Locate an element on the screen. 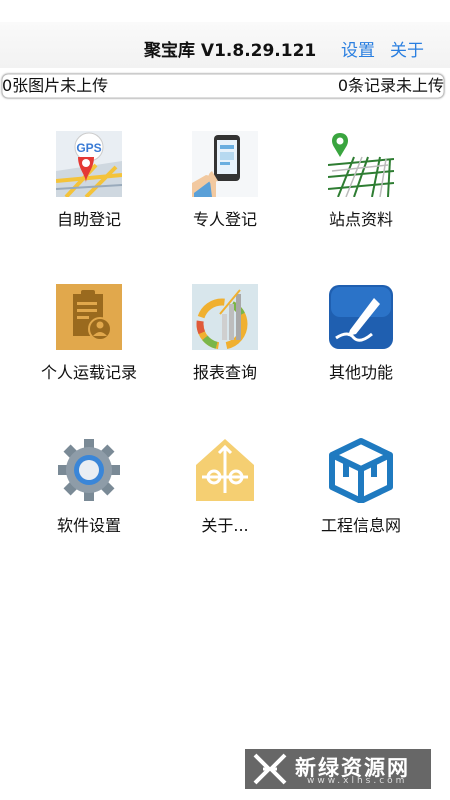 This screenshot has width=450, height=800. menu-label-staff-register: 专人登记 is located at coordinates (224, 219).